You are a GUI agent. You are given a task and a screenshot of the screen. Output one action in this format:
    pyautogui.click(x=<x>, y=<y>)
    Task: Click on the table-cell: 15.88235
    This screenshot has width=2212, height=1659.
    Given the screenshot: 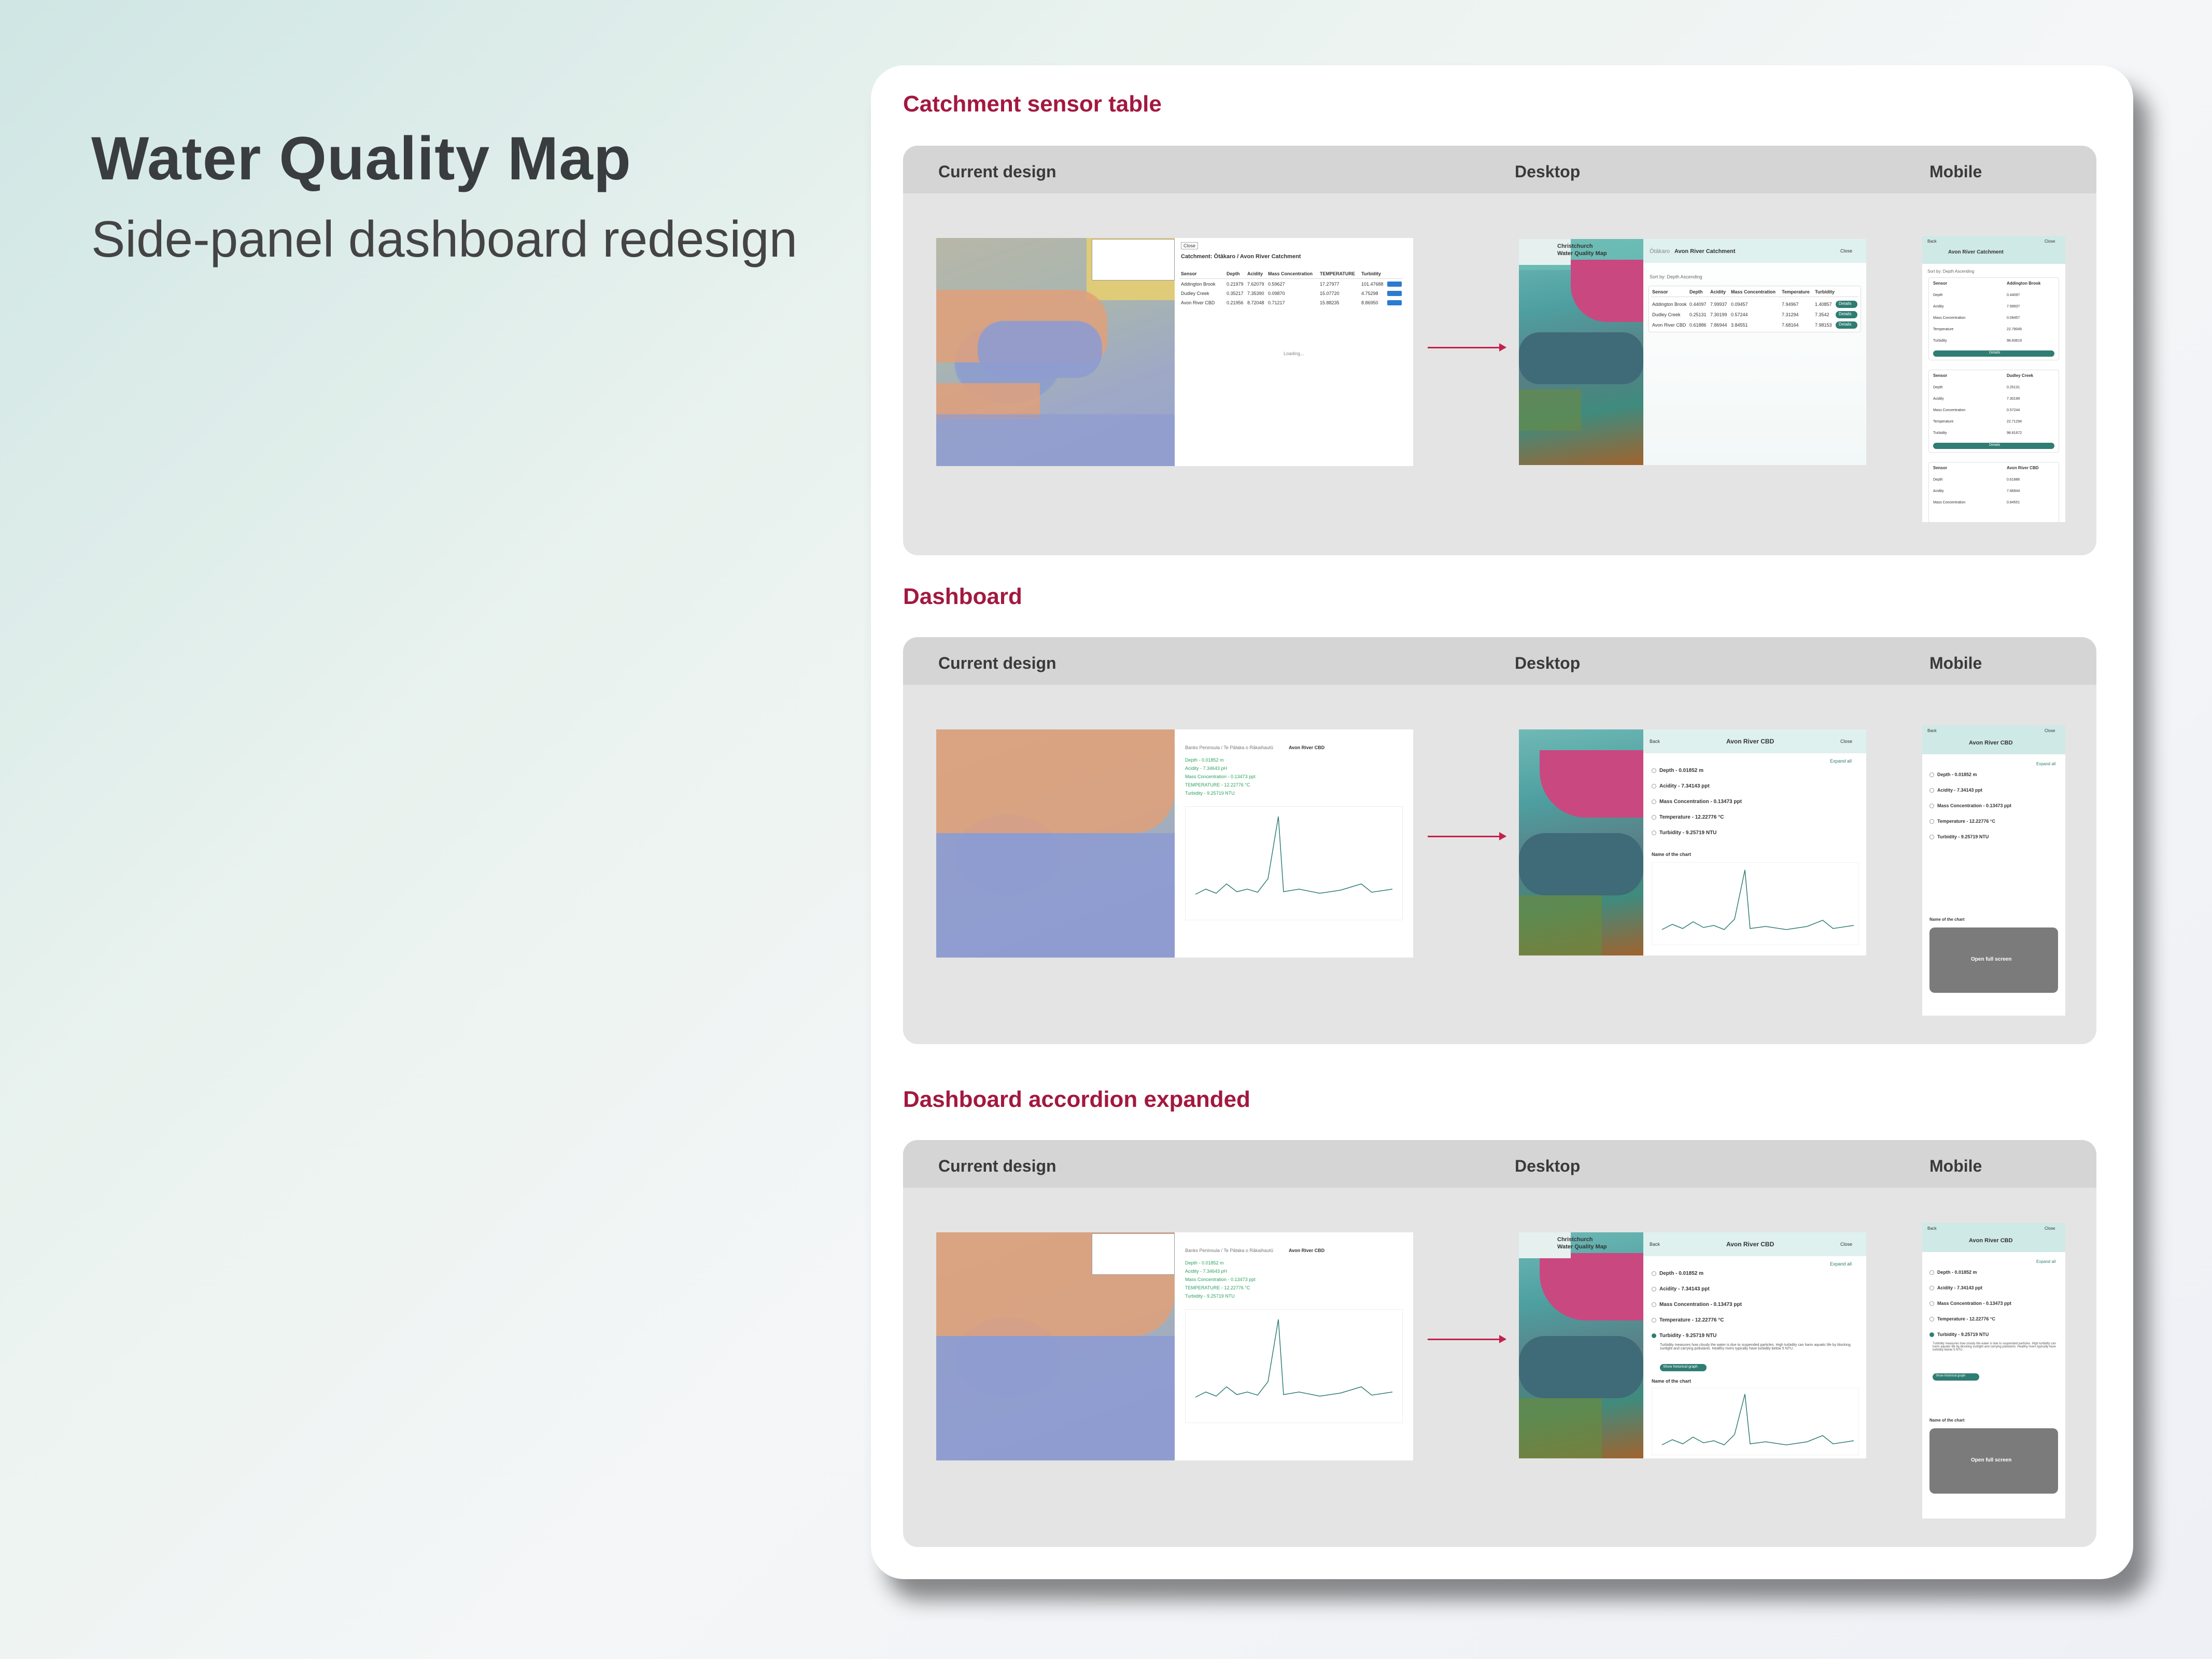 What is the action you would take?
    pyautogui.click(x=1330, y=303)
    